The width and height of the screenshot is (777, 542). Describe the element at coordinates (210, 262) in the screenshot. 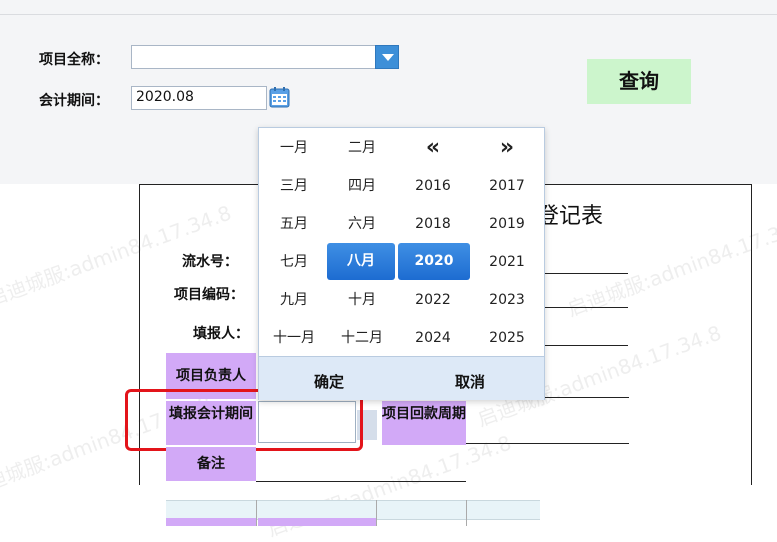

I see `serial-number-label: 流水号：` at that location.